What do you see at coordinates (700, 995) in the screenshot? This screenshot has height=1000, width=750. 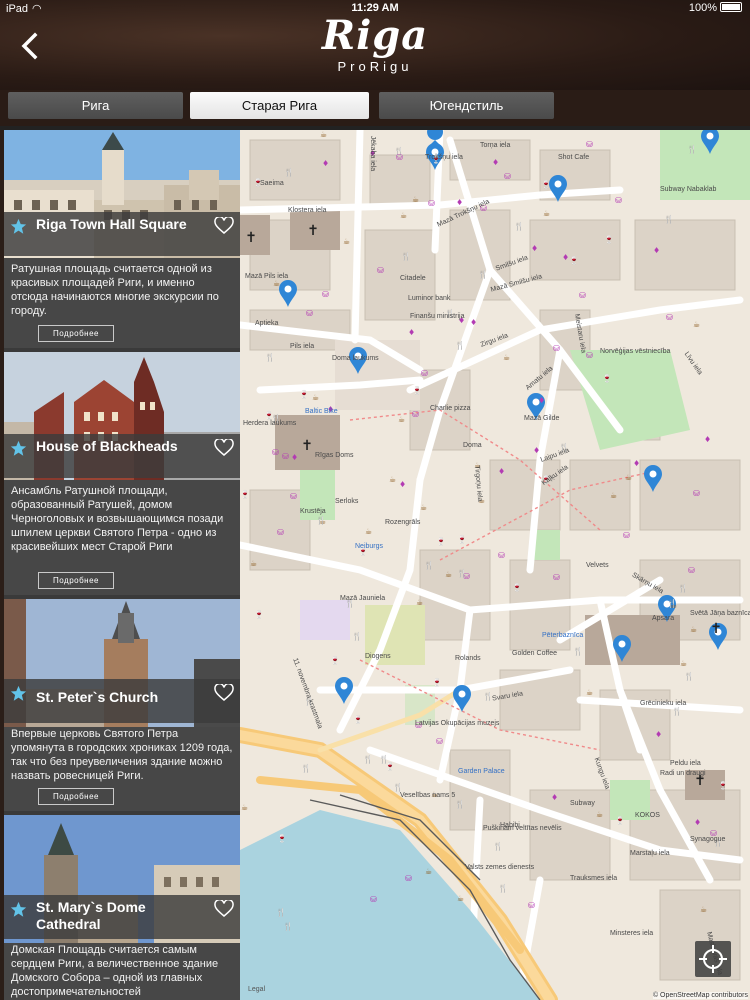 I see `map-attribution: © OpenStreetMap contributors` at bounding box center [700, 995].